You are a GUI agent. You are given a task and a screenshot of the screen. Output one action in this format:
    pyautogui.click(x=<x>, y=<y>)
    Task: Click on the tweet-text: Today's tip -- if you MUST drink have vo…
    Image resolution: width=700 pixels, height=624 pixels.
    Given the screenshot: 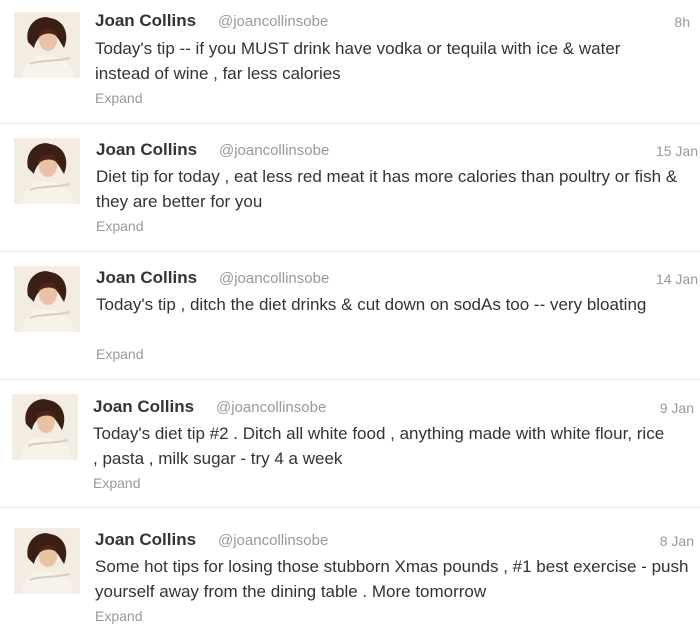 What is the action you would take?
    pyautogui.click(x=358, y=61)
    